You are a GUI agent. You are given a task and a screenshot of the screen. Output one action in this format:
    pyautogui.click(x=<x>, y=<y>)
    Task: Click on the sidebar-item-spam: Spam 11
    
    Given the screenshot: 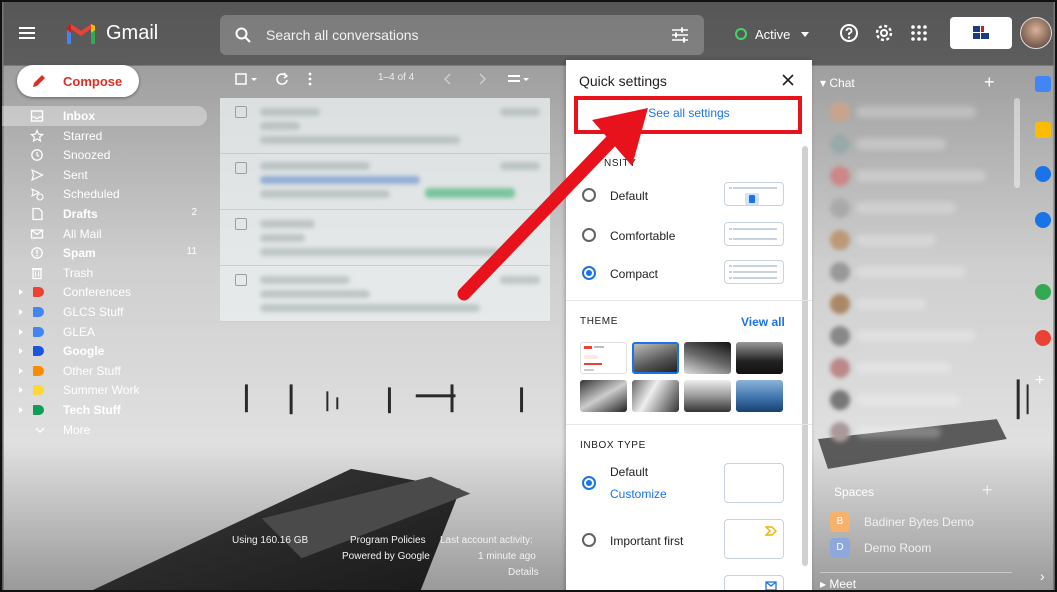 What is the action you would take?
    pyautogui.click(x=104, y=253)
    